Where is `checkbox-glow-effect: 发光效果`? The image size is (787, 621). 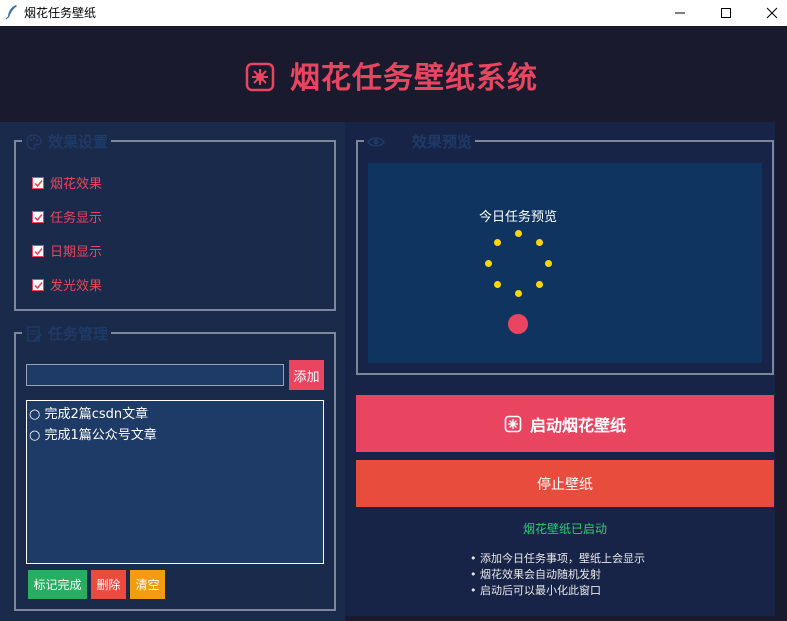
checkbox-glow-effect: 发光效果 is located at coordinates (67, 284).